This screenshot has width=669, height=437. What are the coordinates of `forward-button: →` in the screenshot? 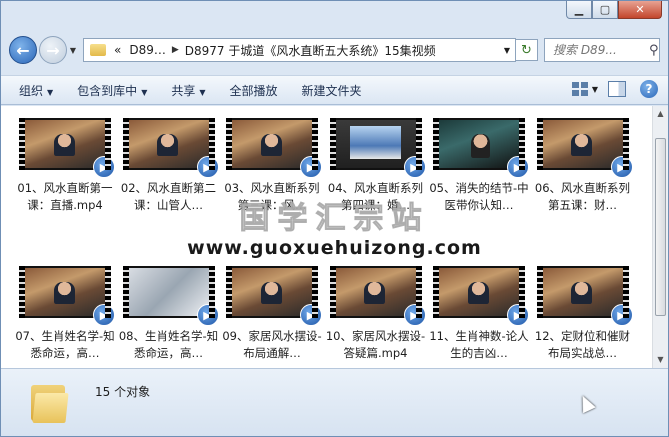 It's located at (53, 50).